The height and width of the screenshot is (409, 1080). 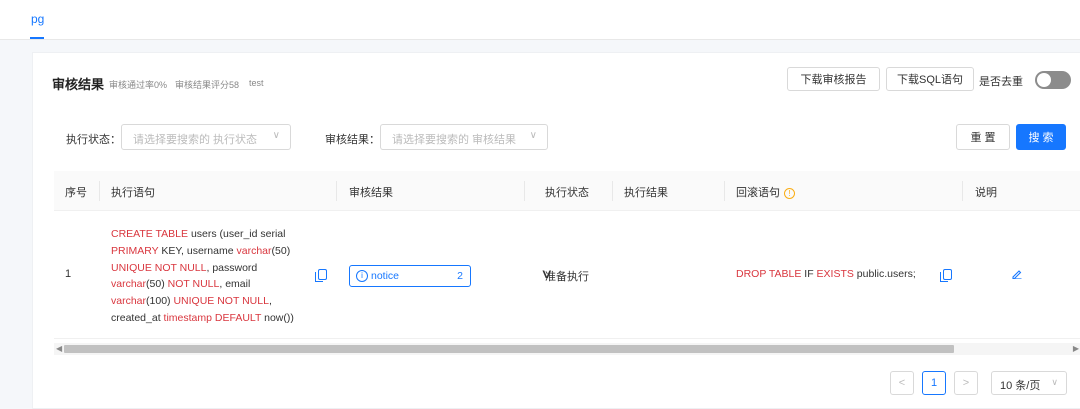 What do you see at coordinates (930, 79) in the screenshot?
I see `download-sql-button: 下载SQL语句` at bounding box center [930, 79].